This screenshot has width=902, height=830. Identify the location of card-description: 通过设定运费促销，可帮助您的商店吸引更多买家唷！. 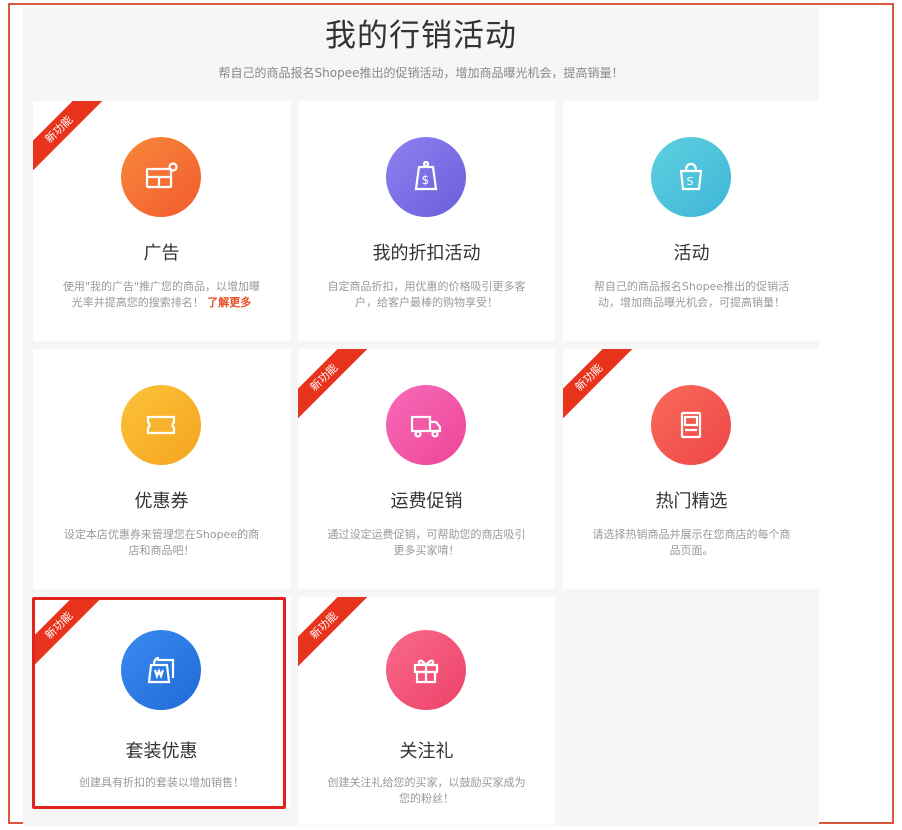
(426, 542).